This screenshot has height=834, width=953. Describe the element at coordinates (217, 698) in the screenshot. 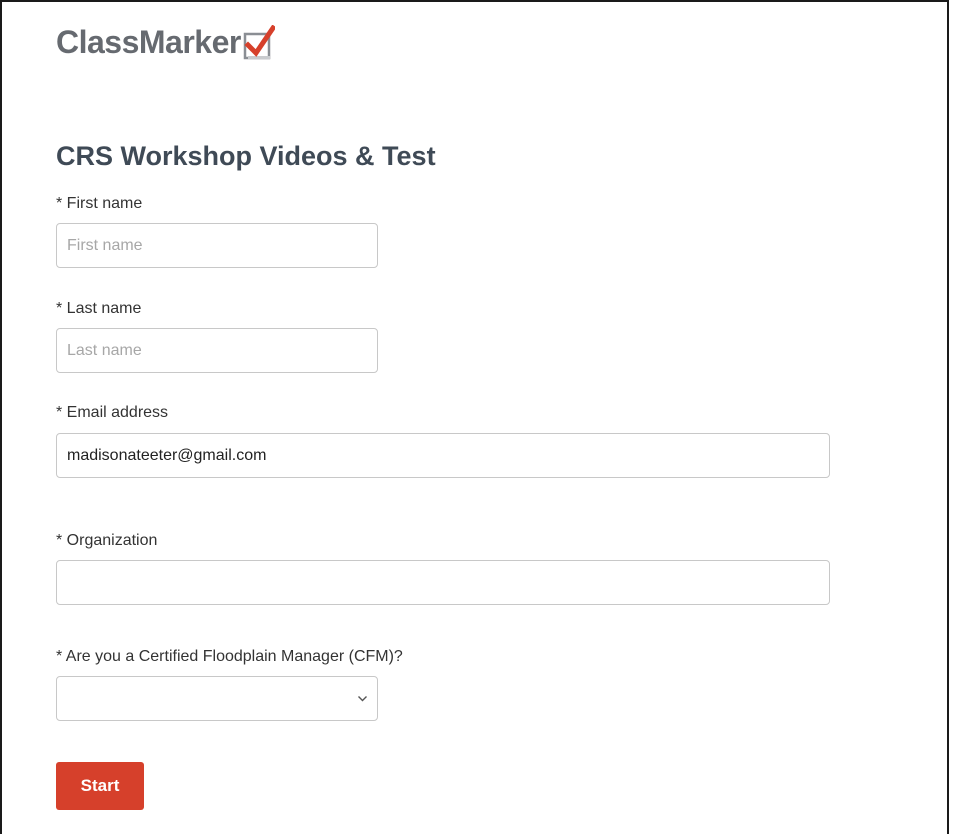

I see `cfm-select` at that location.